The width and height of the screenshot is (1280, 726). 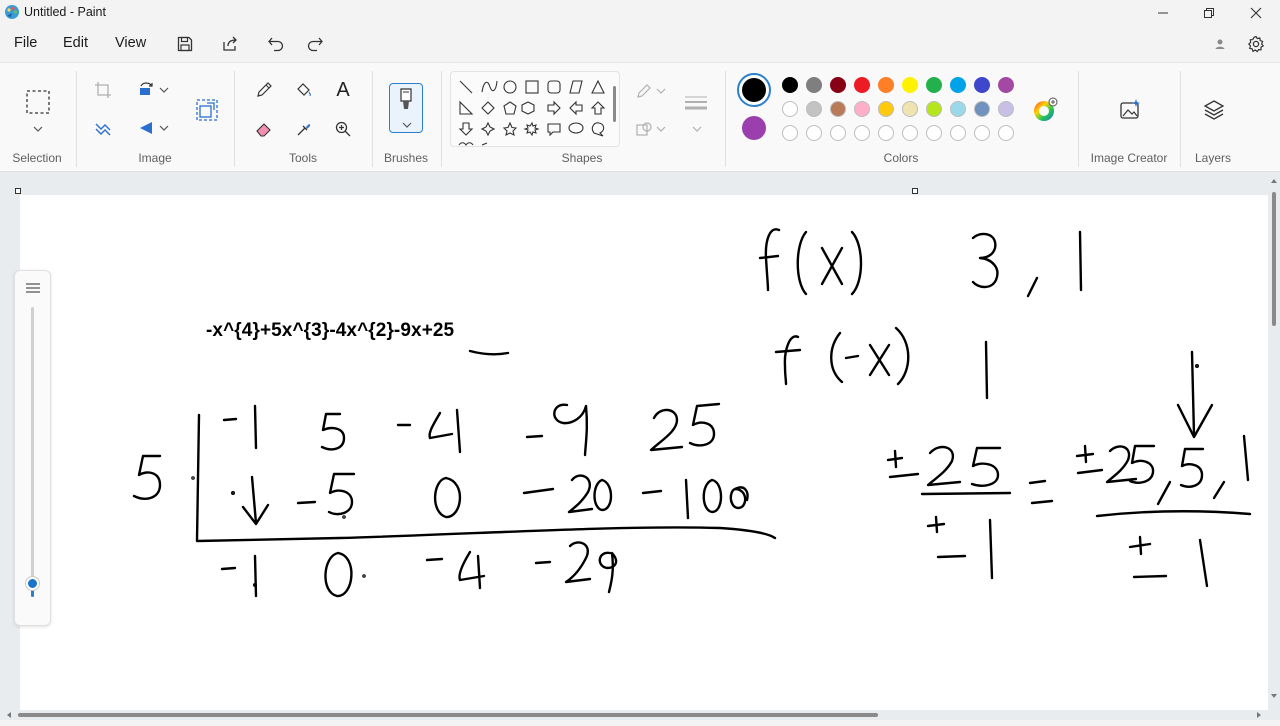 I want to click on text-tool-glyph: A, so click(x=343, y=89).